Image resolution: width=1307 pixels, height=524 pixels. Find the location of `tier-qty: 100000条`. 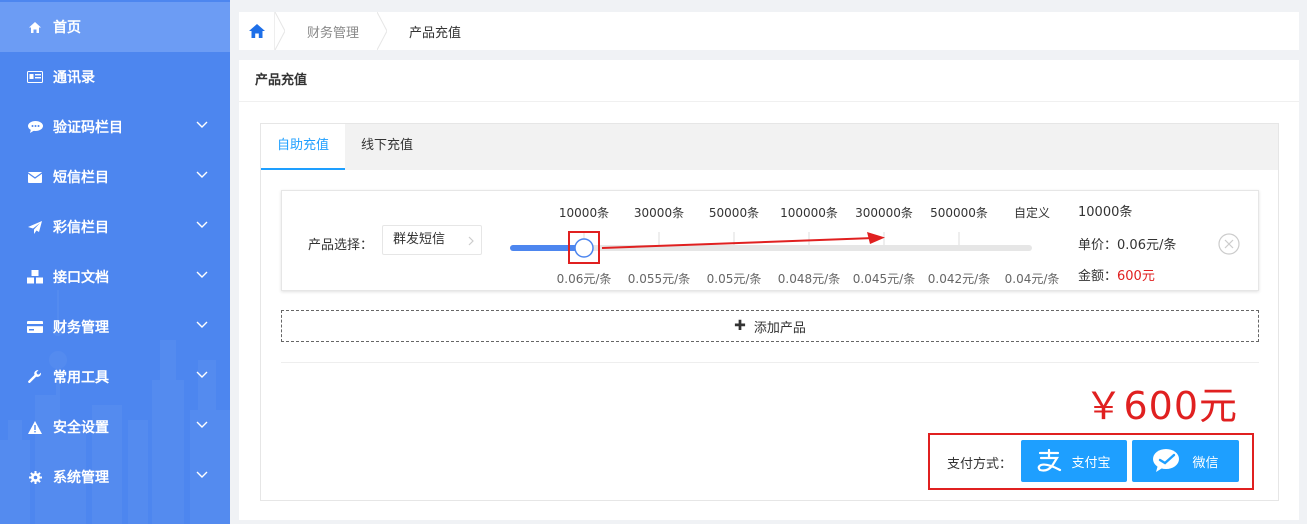

tier-qty: 100000条 is located at coordinates (809, 212).